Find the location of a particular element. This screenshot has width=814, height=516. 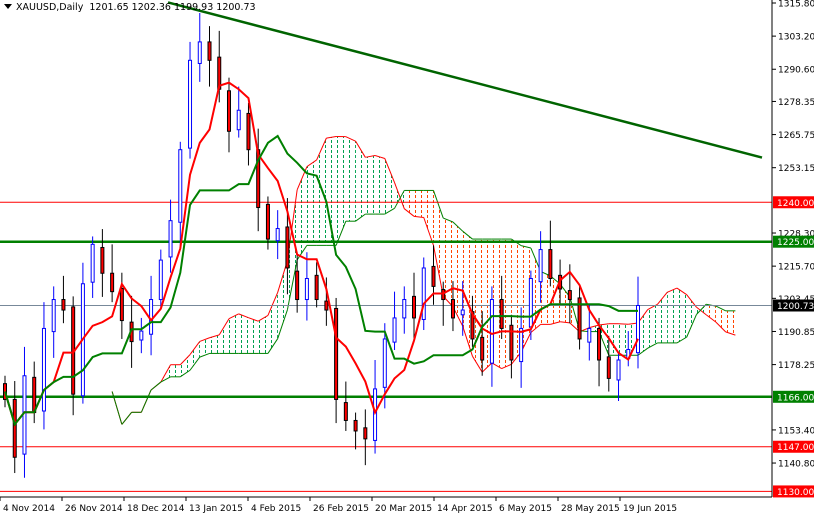

x-tick-label: 4 Nov 2014 is located at coordinates (29, 509).